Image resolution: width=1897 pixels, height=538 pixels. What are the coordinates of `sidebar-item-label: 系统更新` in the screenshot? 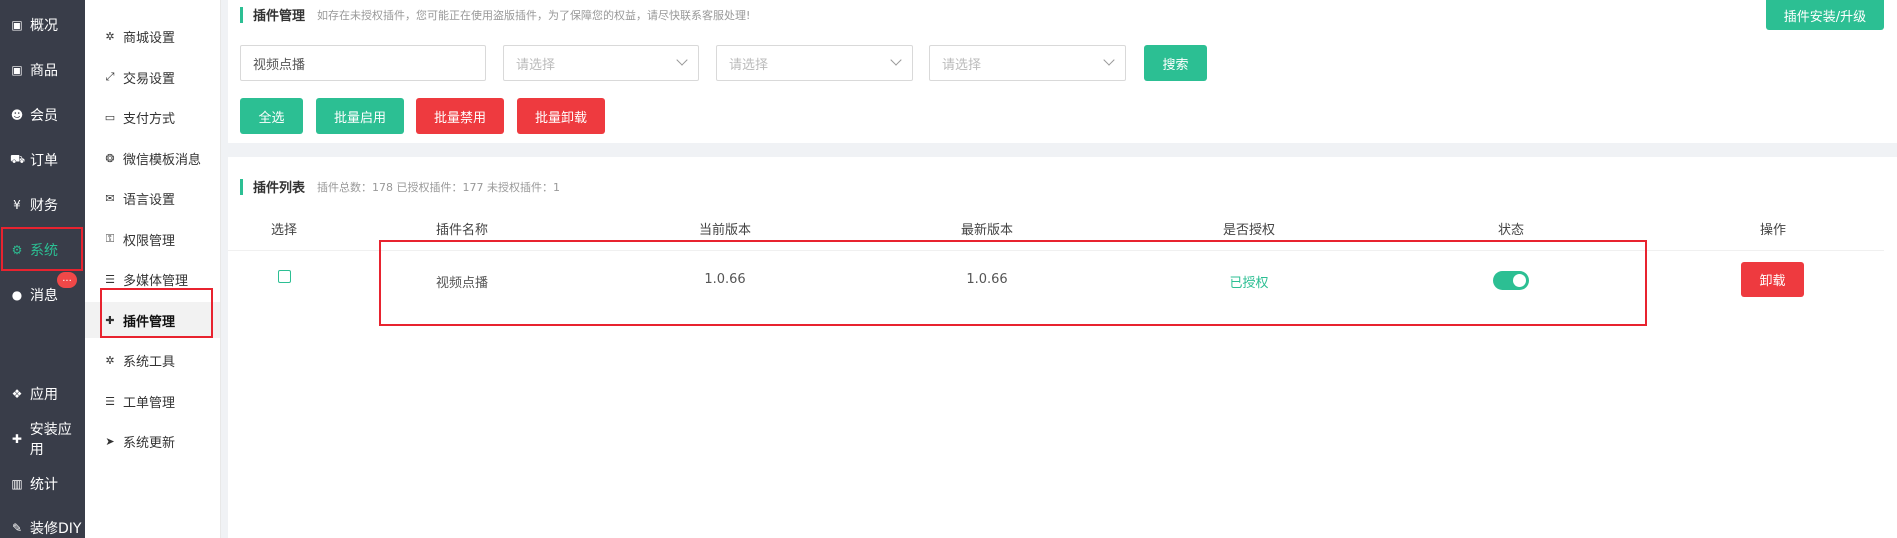 It's located at (149, 443).